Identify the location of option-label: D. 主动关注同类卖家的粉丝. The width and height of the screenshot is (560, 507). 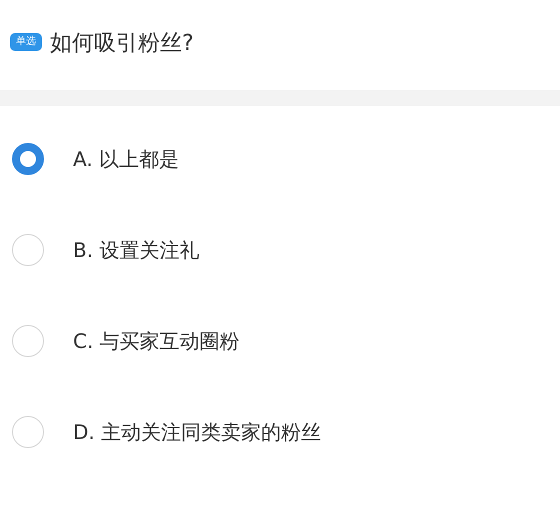
(197, 432).